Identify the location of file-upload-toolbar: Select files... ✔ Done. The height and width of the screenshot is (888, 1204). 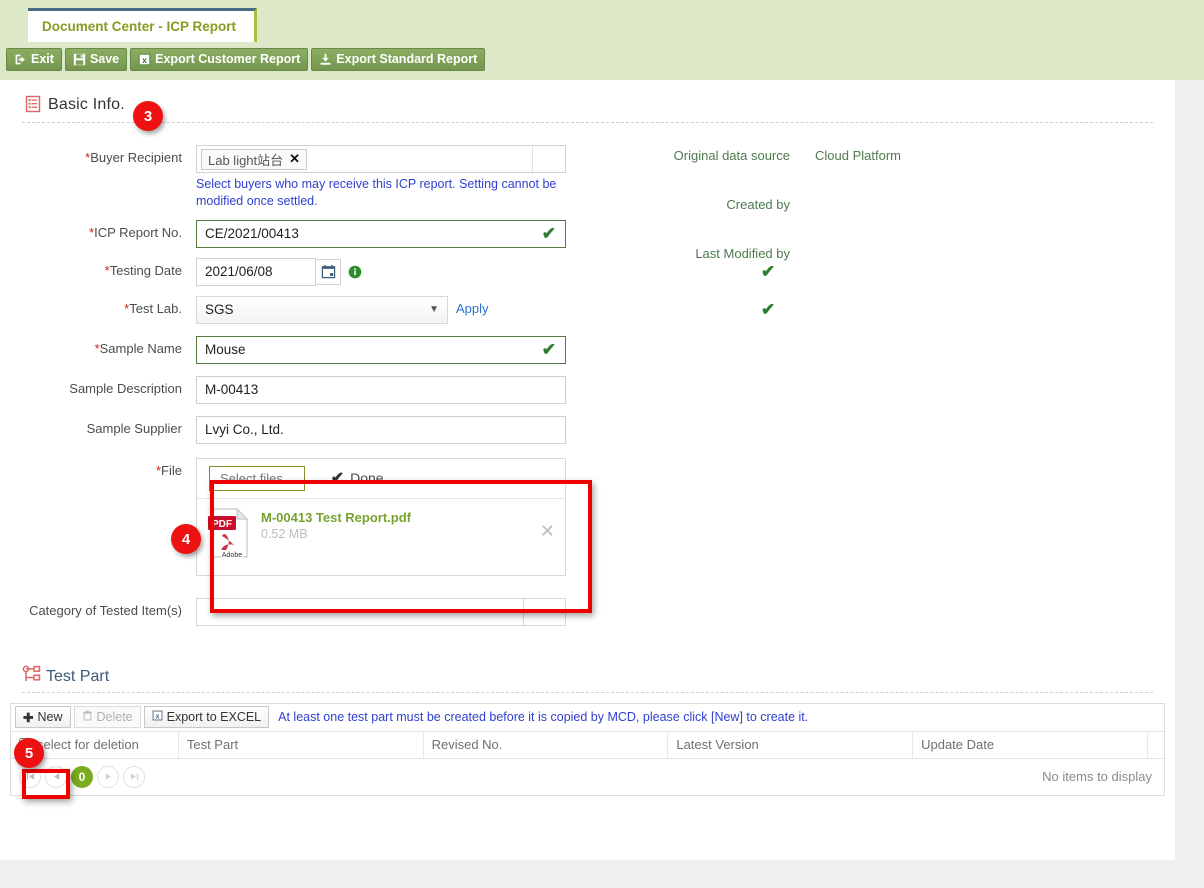
(381, 479).